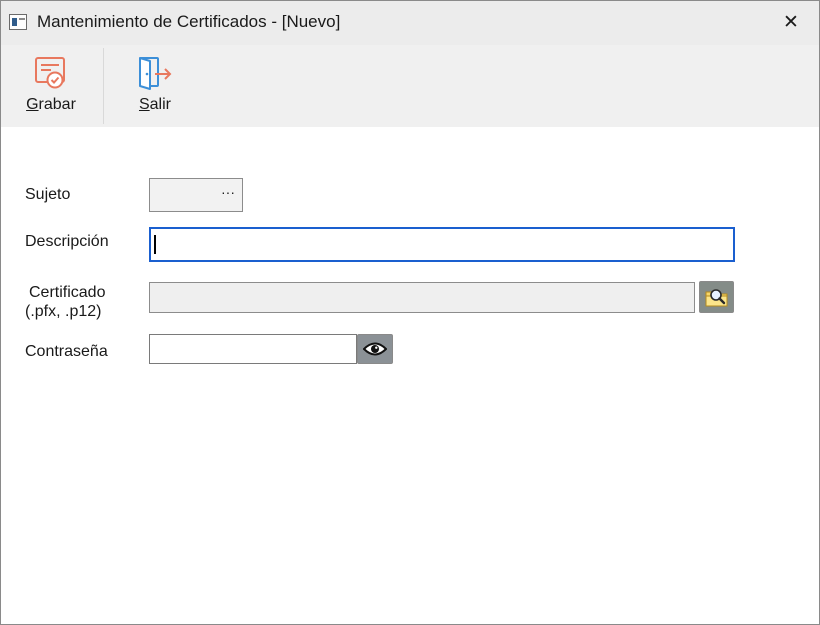  I want to click on save-button: Grabar, so click(51, 86).